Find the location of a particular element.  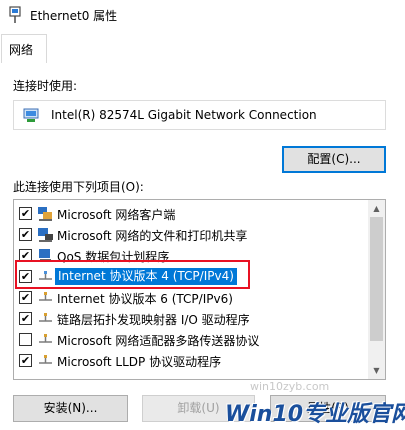

watermark-logo: Win10专业版官网 is located at coordinates (315, 411).